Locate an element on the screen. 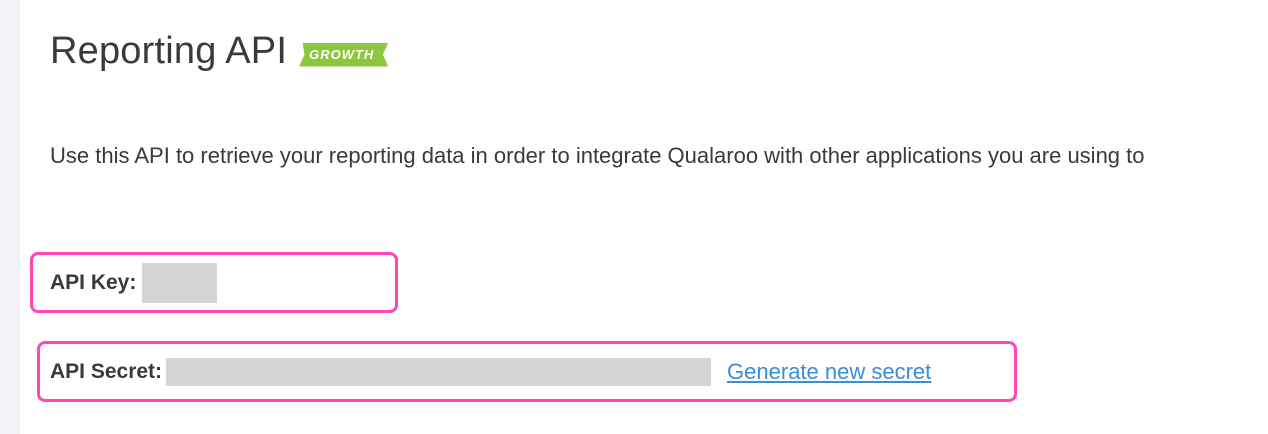  api-secret-label: API Secret: is located at coordinates (106, 371).